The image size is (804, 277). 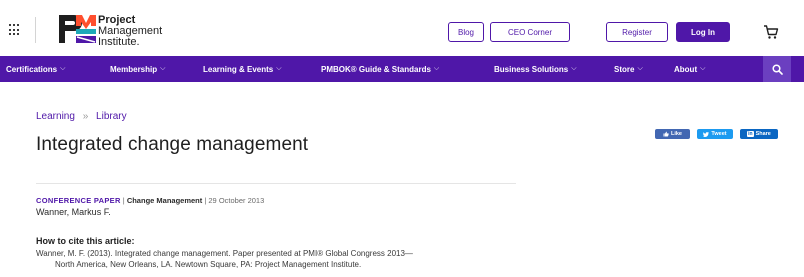 I want to click on nav-item-label: Learning & Events, so click(x=238, y=69).